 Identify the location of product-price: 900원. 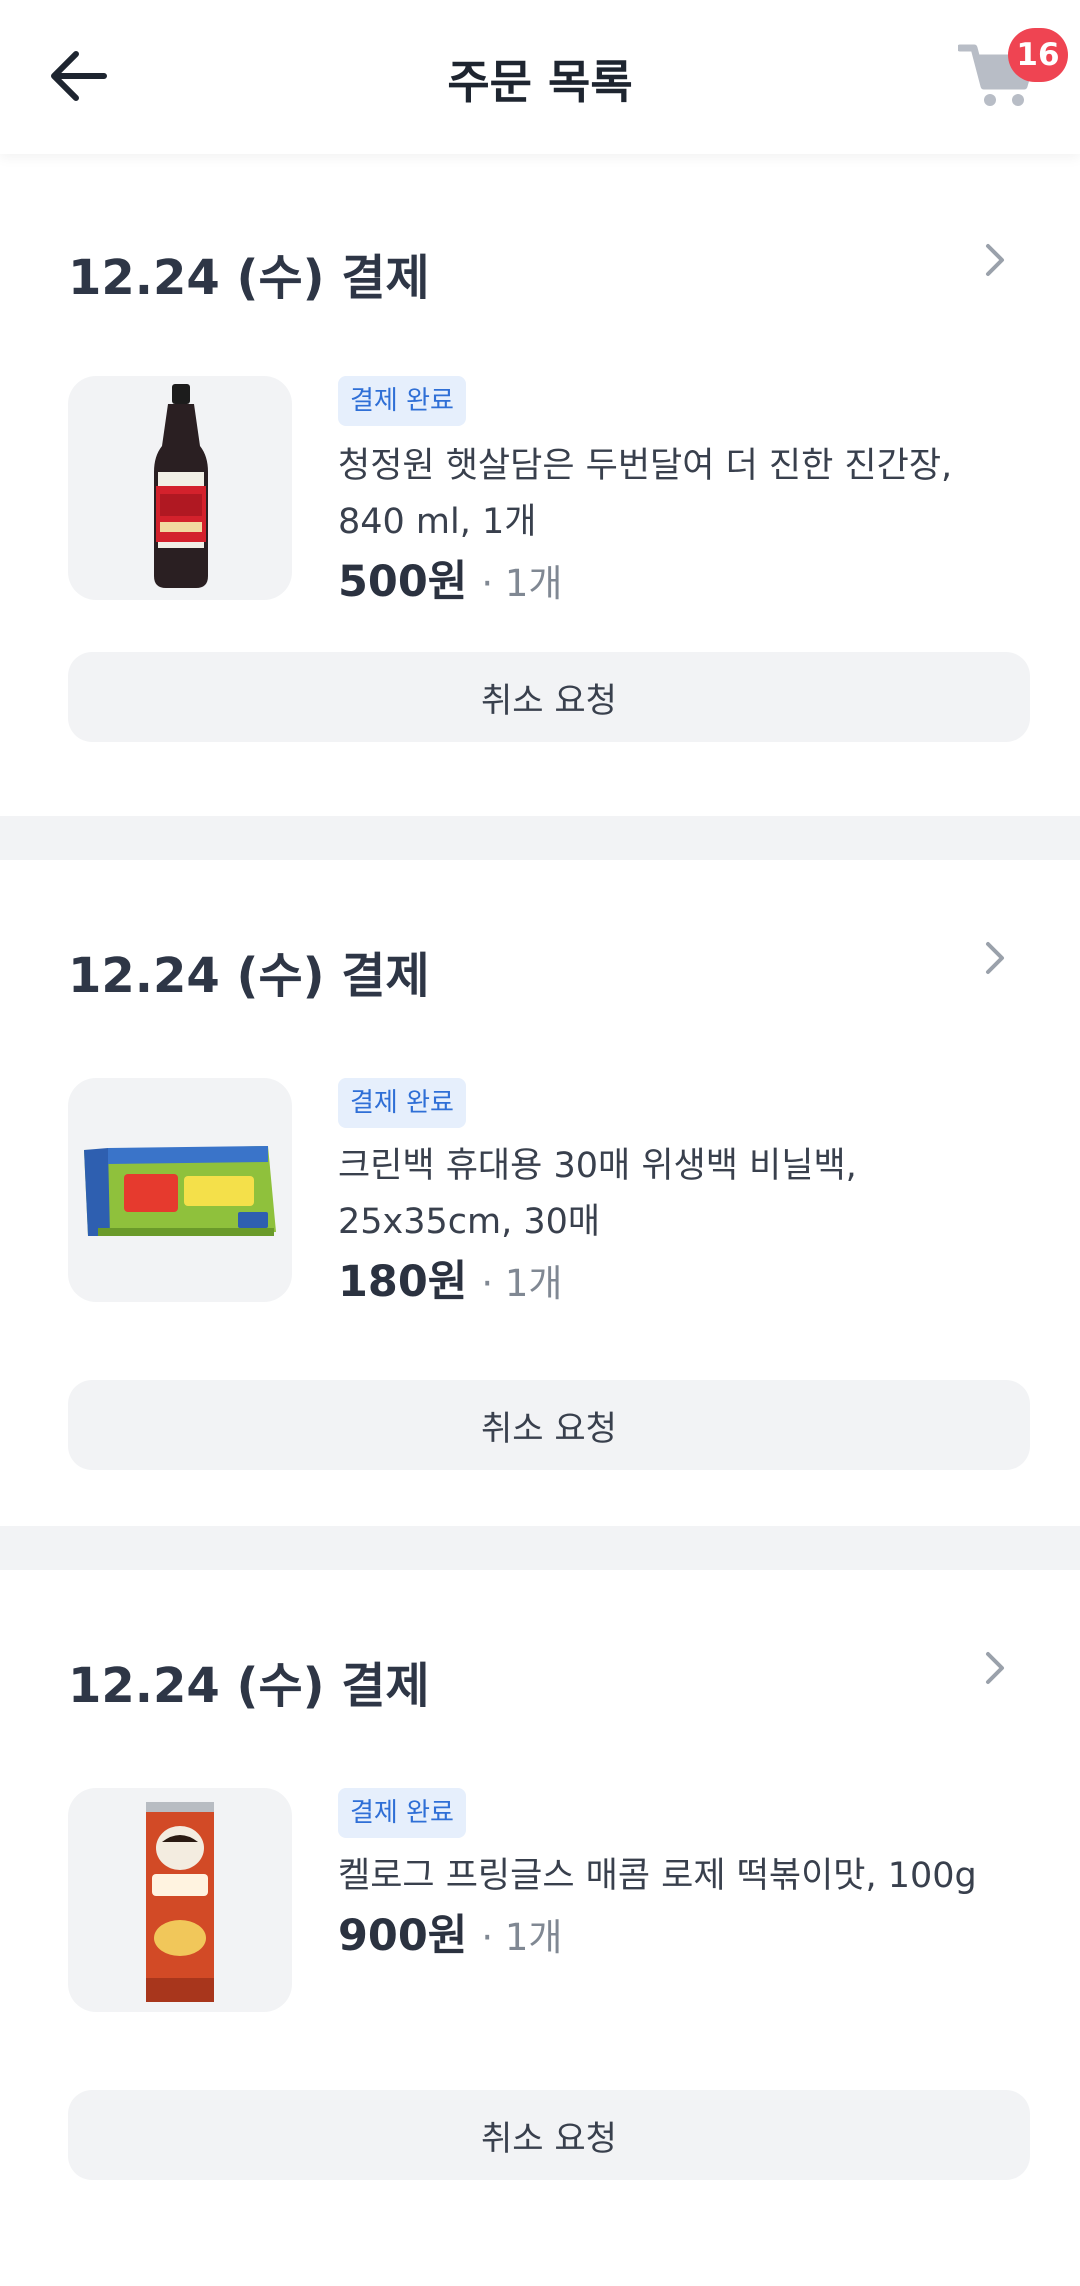
(403, 1936).